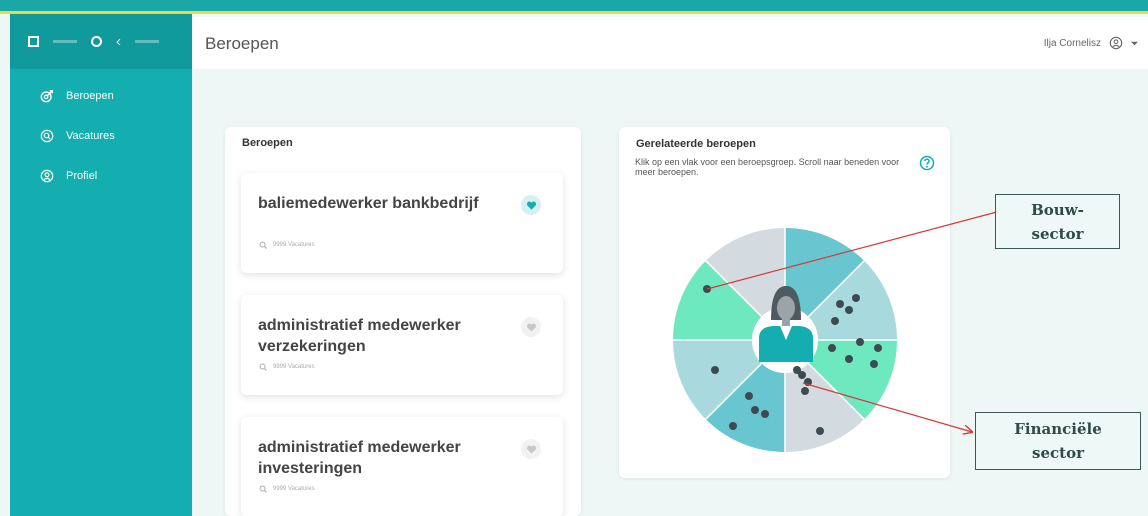 The image size is (1148, 516). Describe the element at coordinates (267, 143) in the screenshot. I see `card-title: Beroepen` at that location.